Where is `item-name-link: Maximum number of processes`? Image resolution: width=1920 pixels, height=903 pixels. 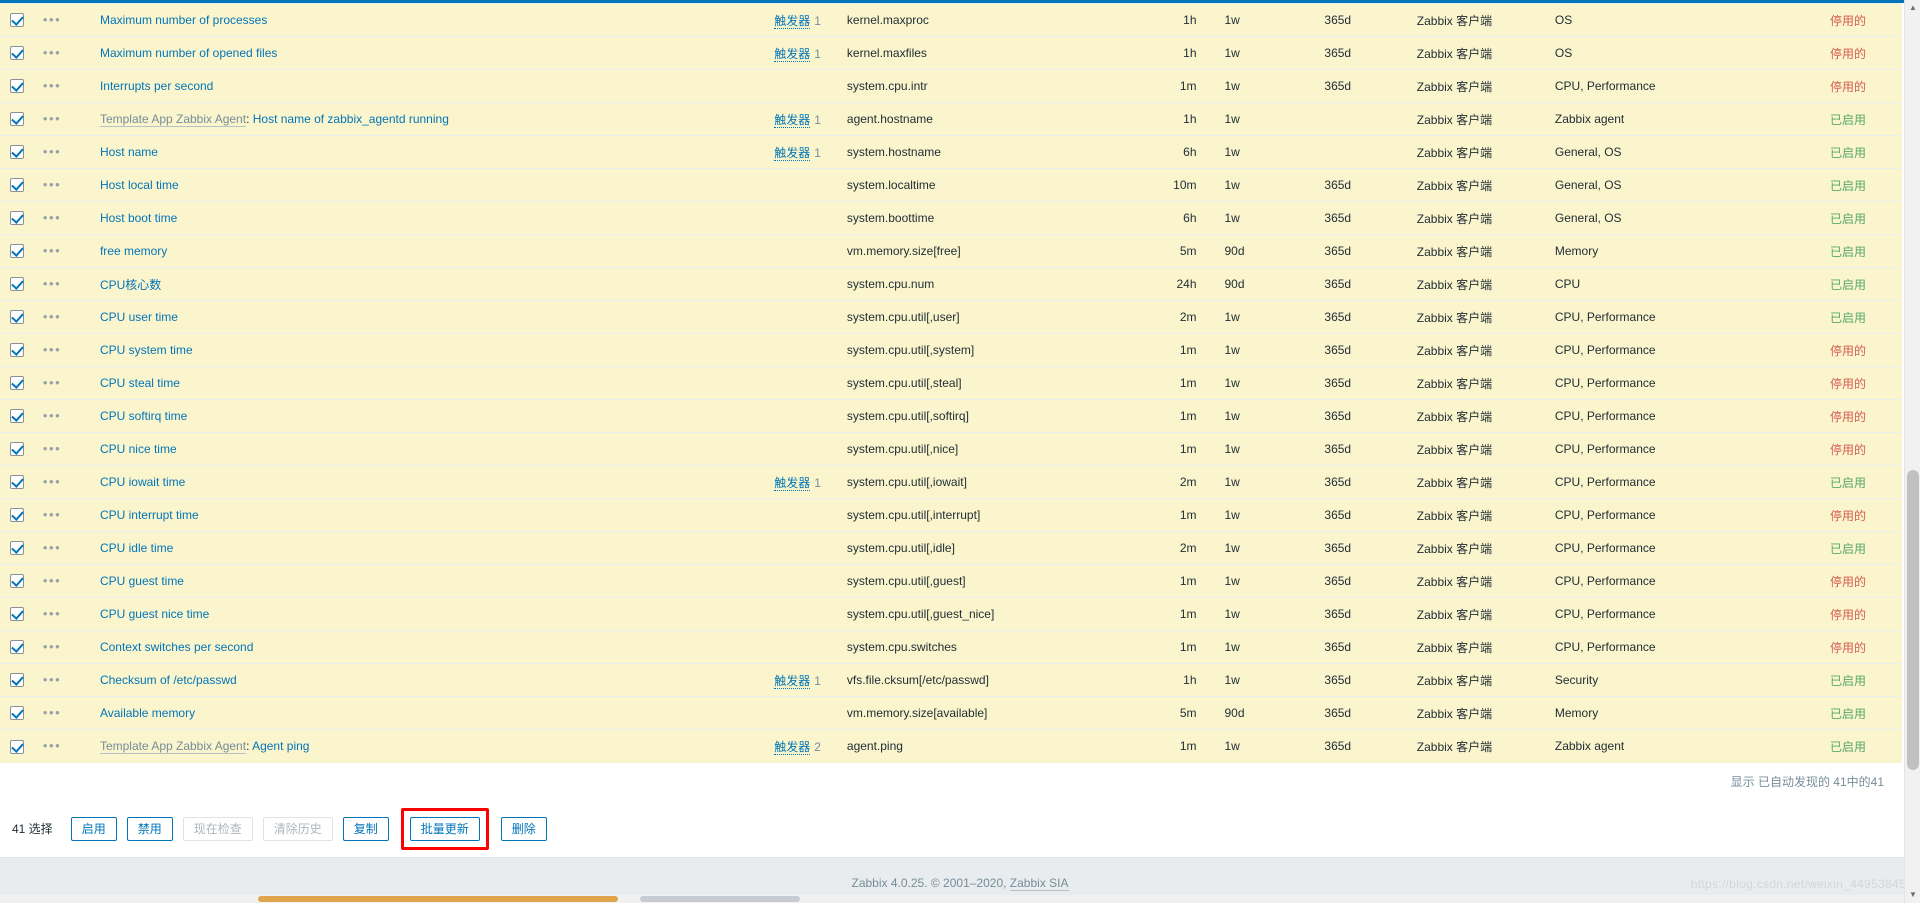 item-name-link: Maximum number of processes is located at coordinates (183, 20).